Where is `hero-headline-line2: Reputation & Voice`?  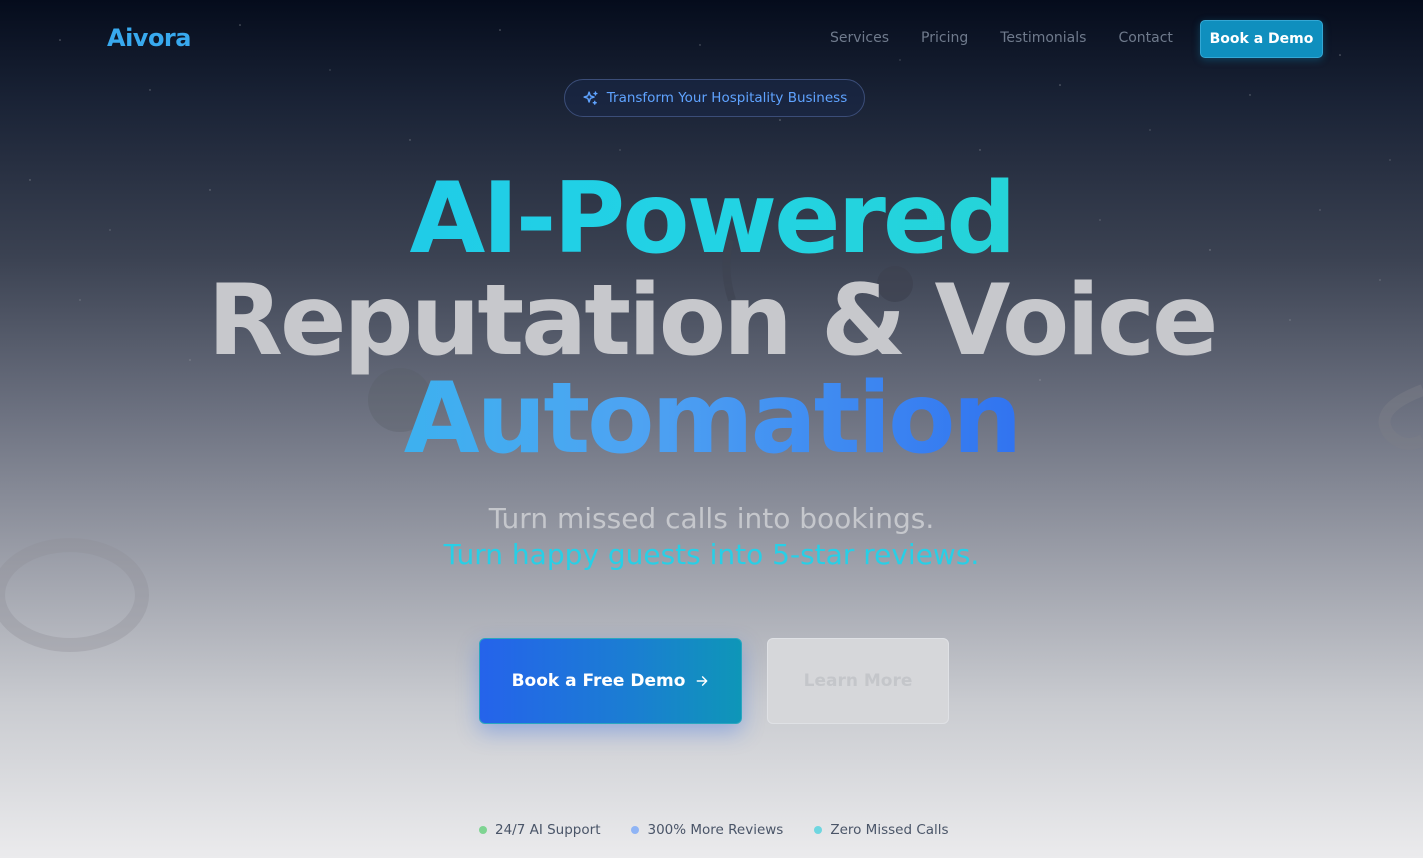
hero-headline-line2: Reputation & Voice is located at coordinates (712, 321).